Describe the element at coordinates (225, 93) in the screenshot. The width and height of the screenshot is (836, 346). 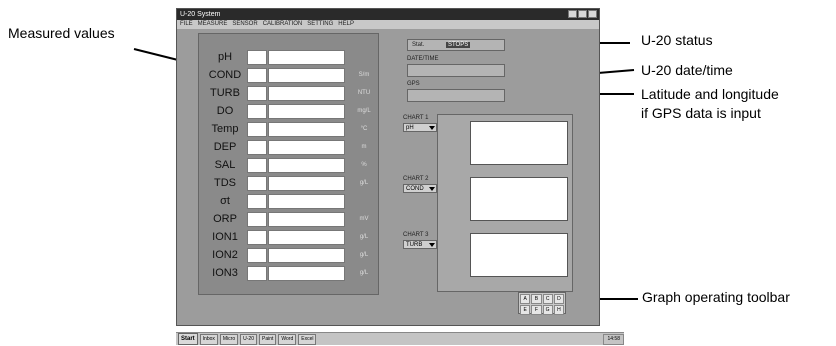
I see `param-label: TURB` at that location.